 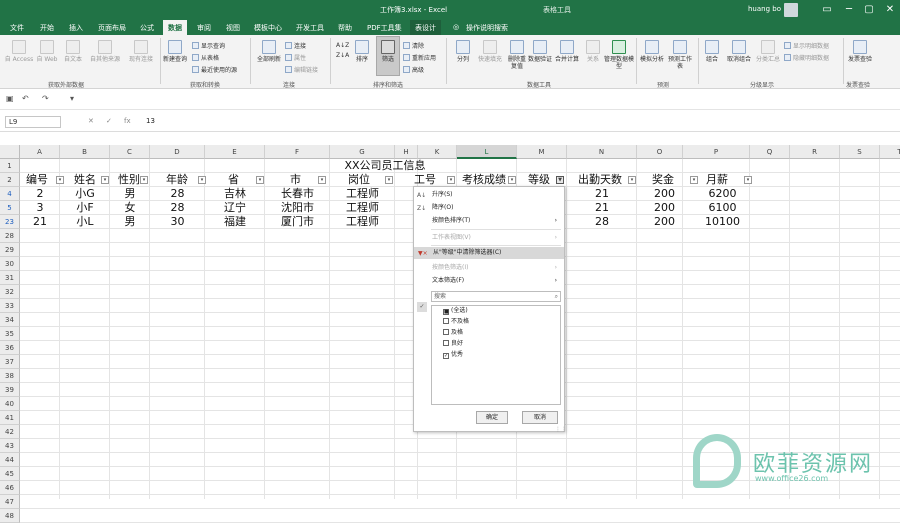 What do you see at coordinates (716, 152) in the screenshot?
I see `column-header-p: P` at bounding box center [716, 152].